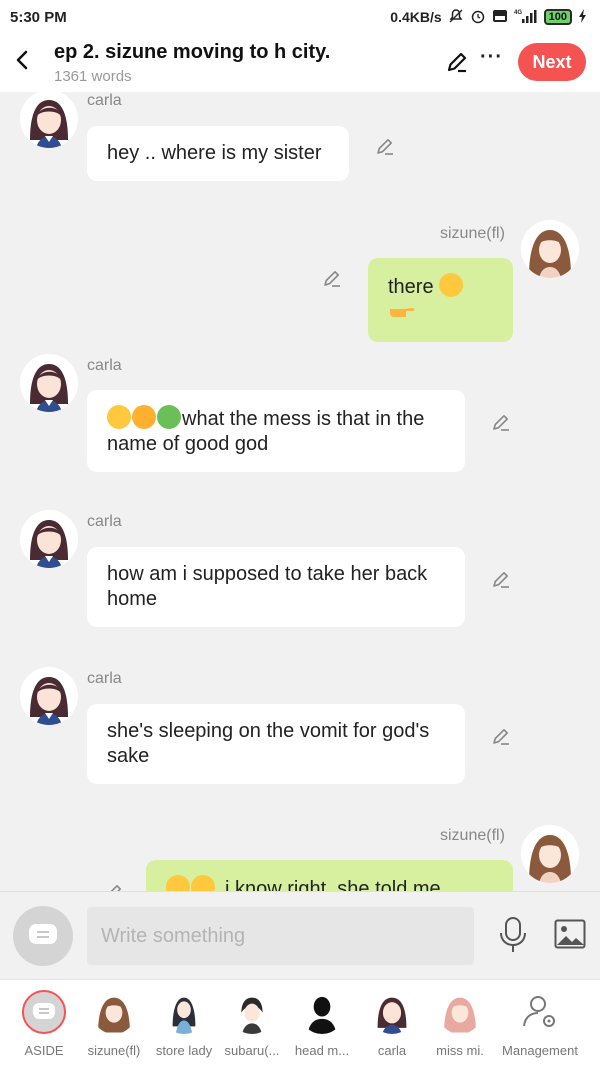 The image size is (600, 1067). I want to click on sizune-avatar, so click(114, 1012).